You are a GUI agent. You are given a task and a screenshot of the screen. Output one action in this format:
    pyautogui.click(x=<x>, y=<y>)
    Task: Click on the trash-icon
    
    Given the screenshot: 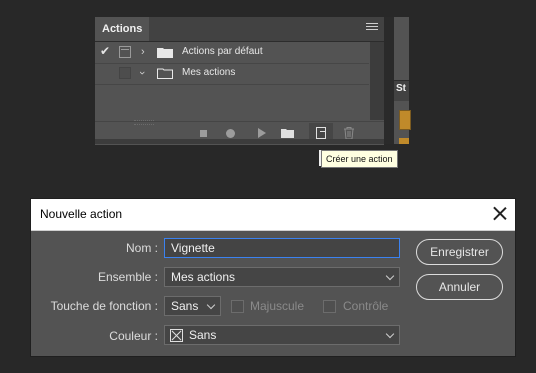 What is the action you would take?
    pyautogui.click(x=349, y=133)
    